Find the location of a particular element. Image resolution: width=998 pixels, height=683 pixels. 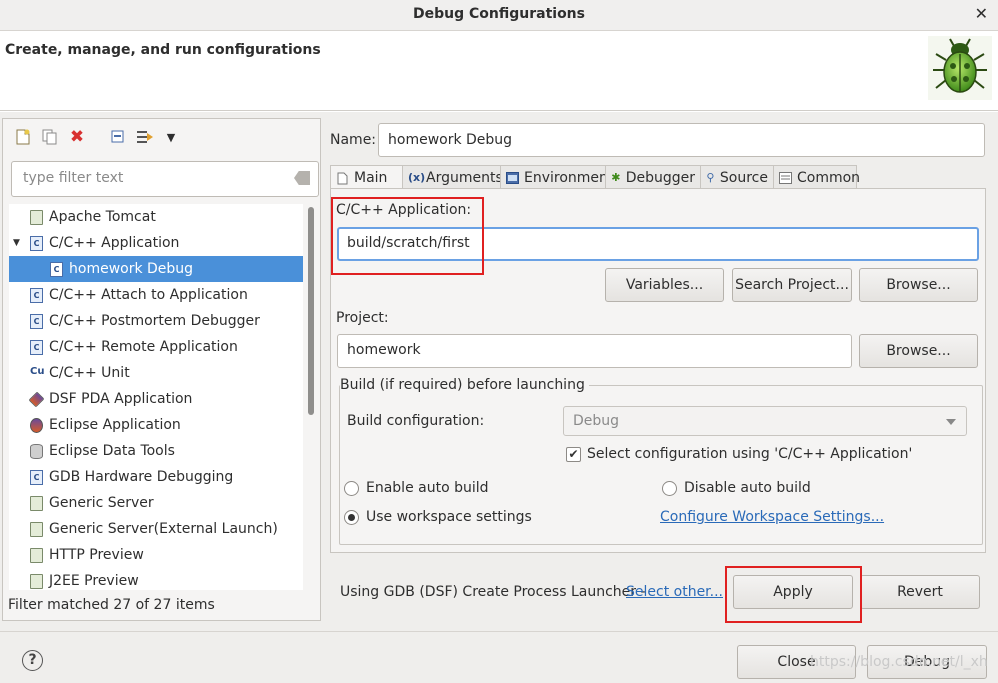

tree-item-label: C/C++ Unit is located at coordinates (89, 373).